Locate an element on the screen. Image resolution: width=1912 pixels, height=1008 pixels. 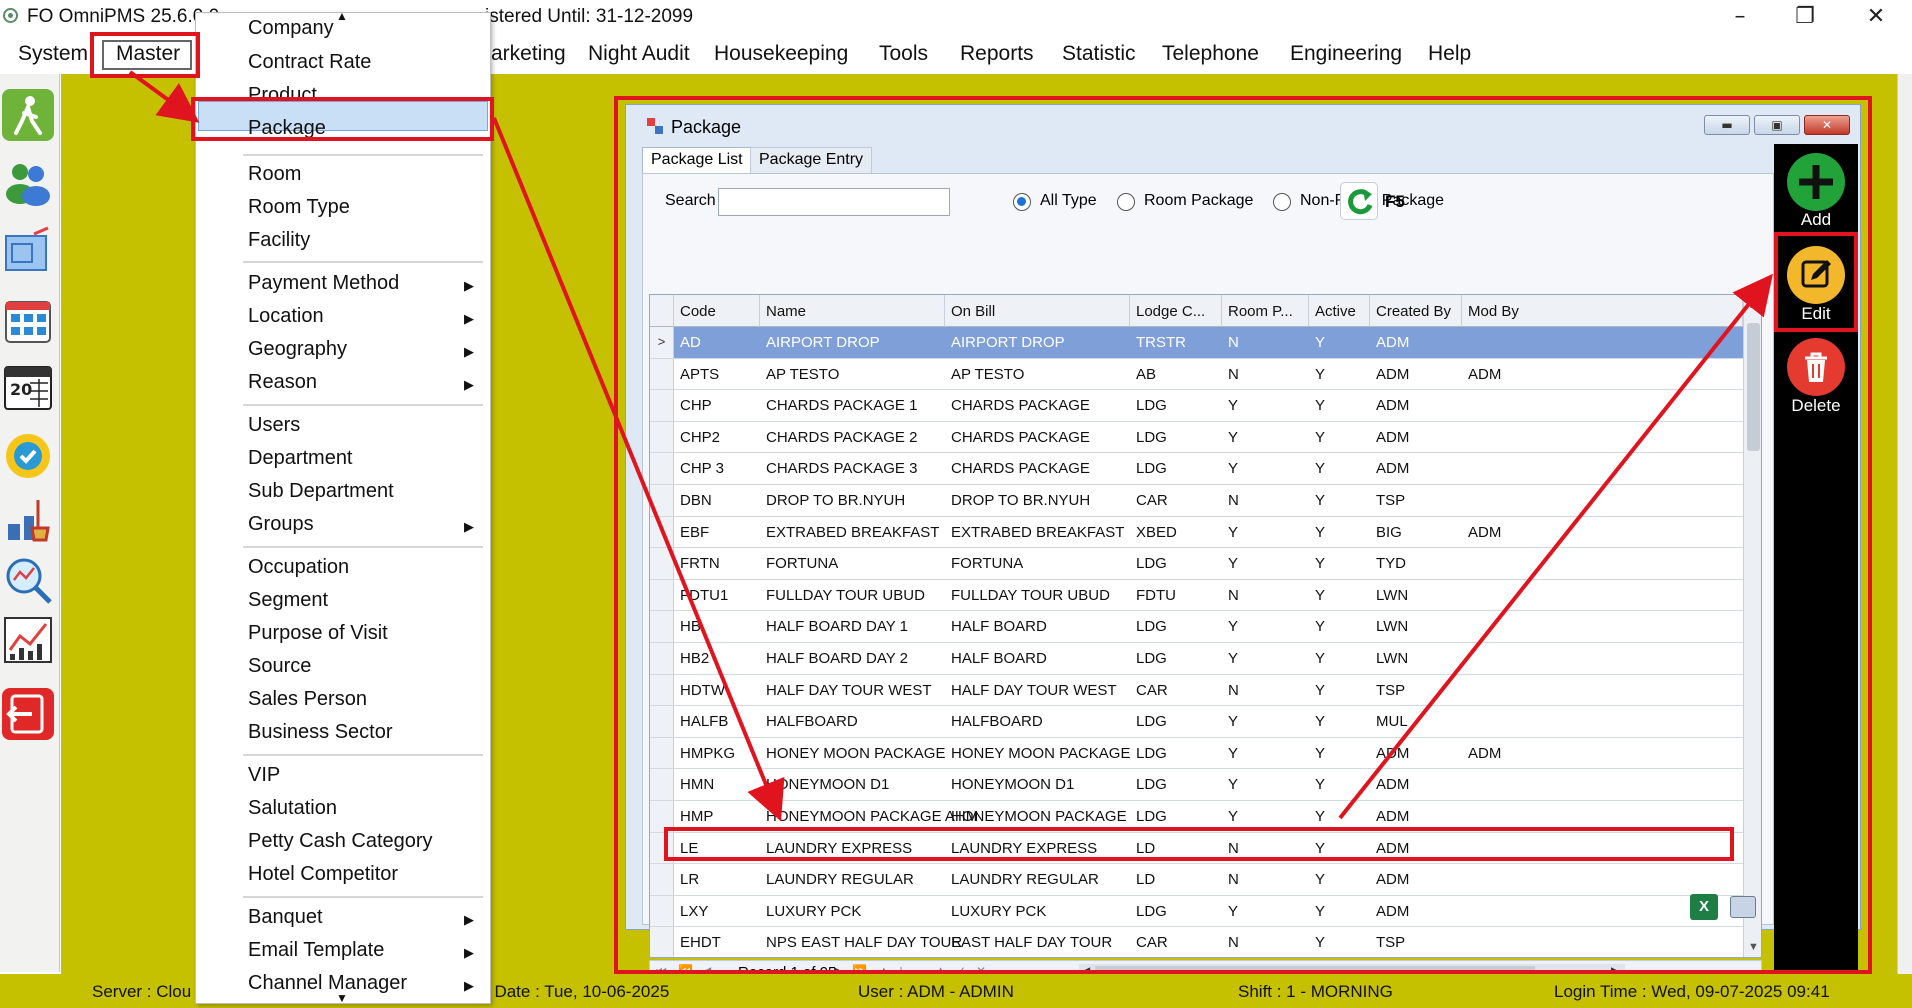
menu-housekeeping: Housekeeping is located at coordinates (781, 54).